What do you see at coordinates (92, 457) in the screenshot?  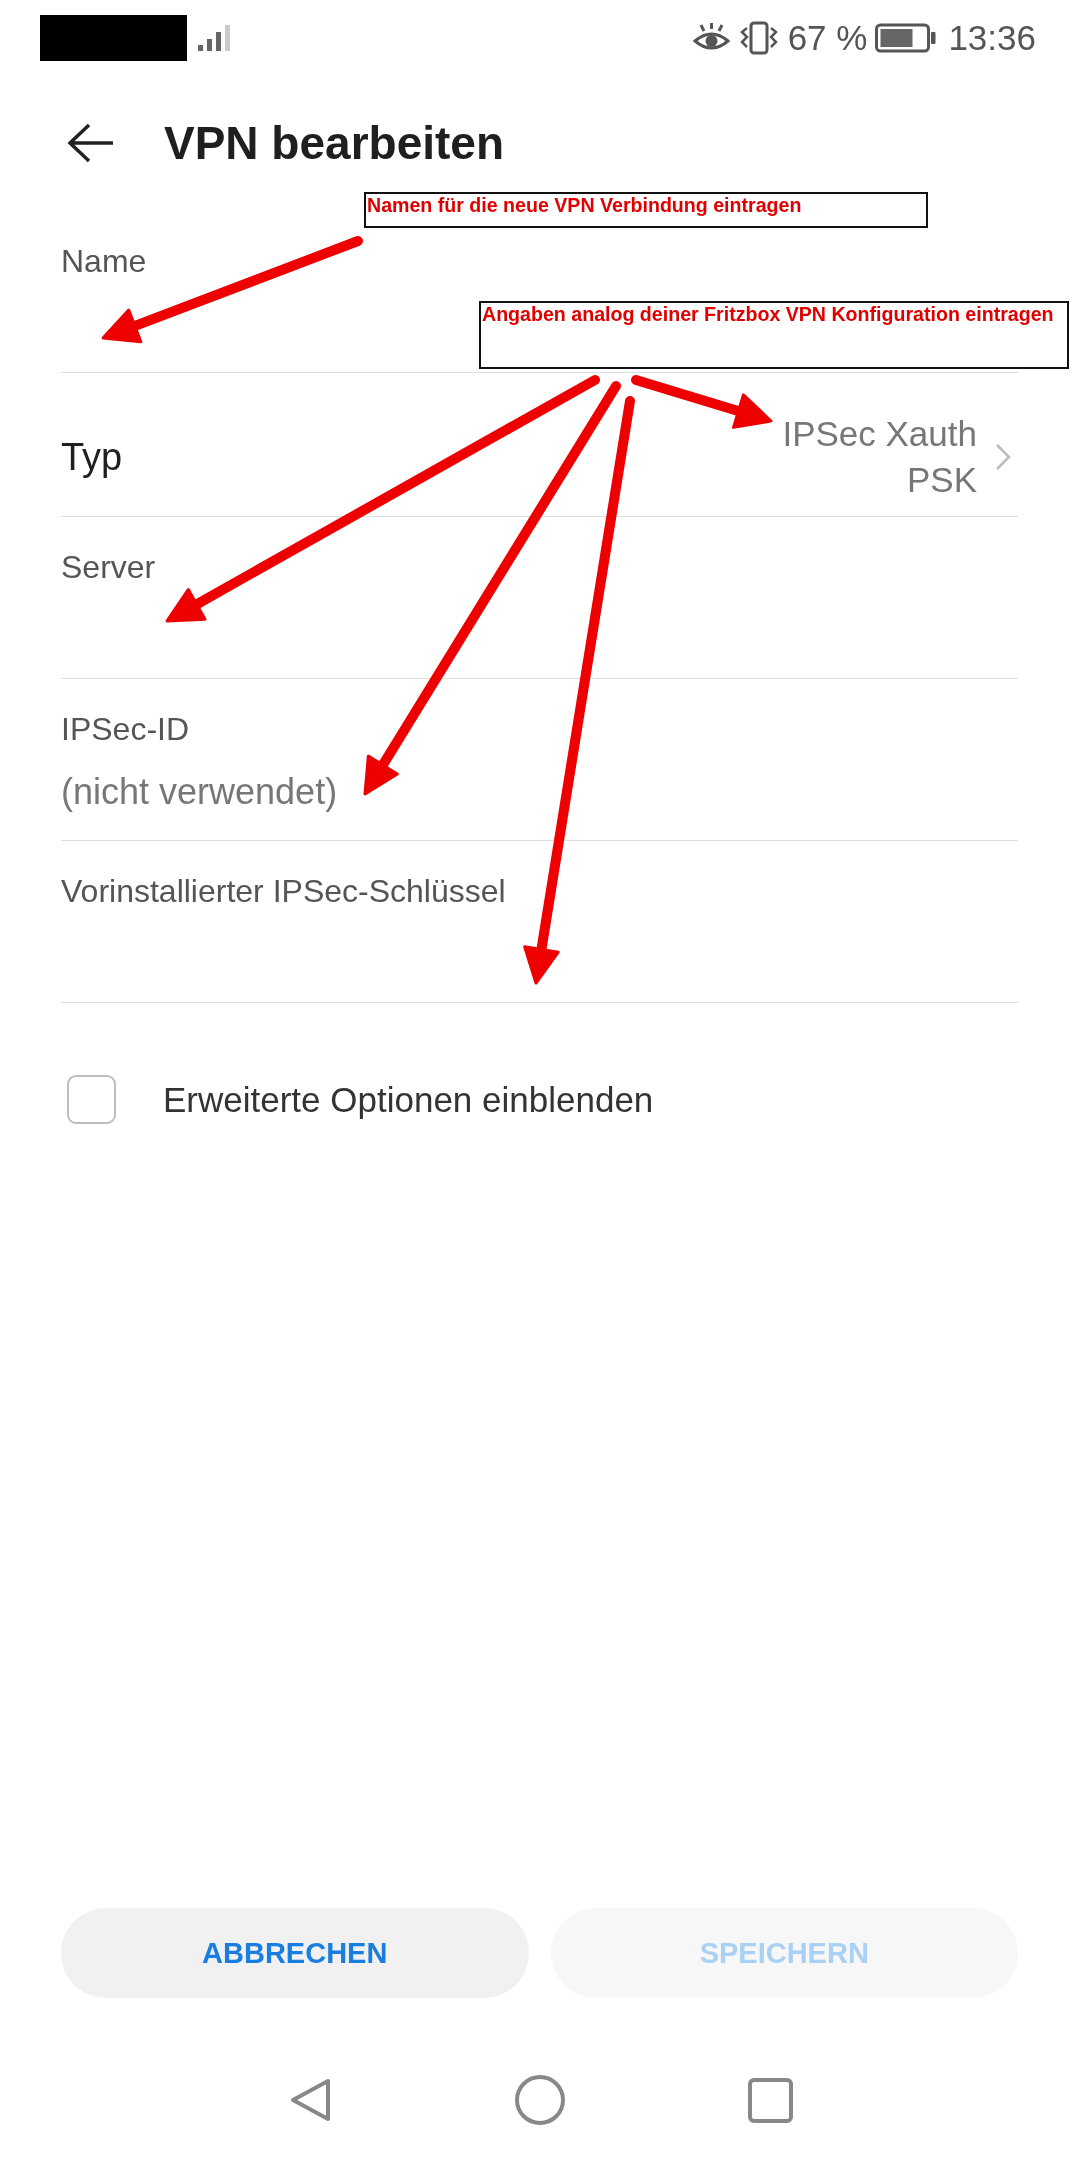 I see `field-label: Typ` at bounding box center [92, 457].